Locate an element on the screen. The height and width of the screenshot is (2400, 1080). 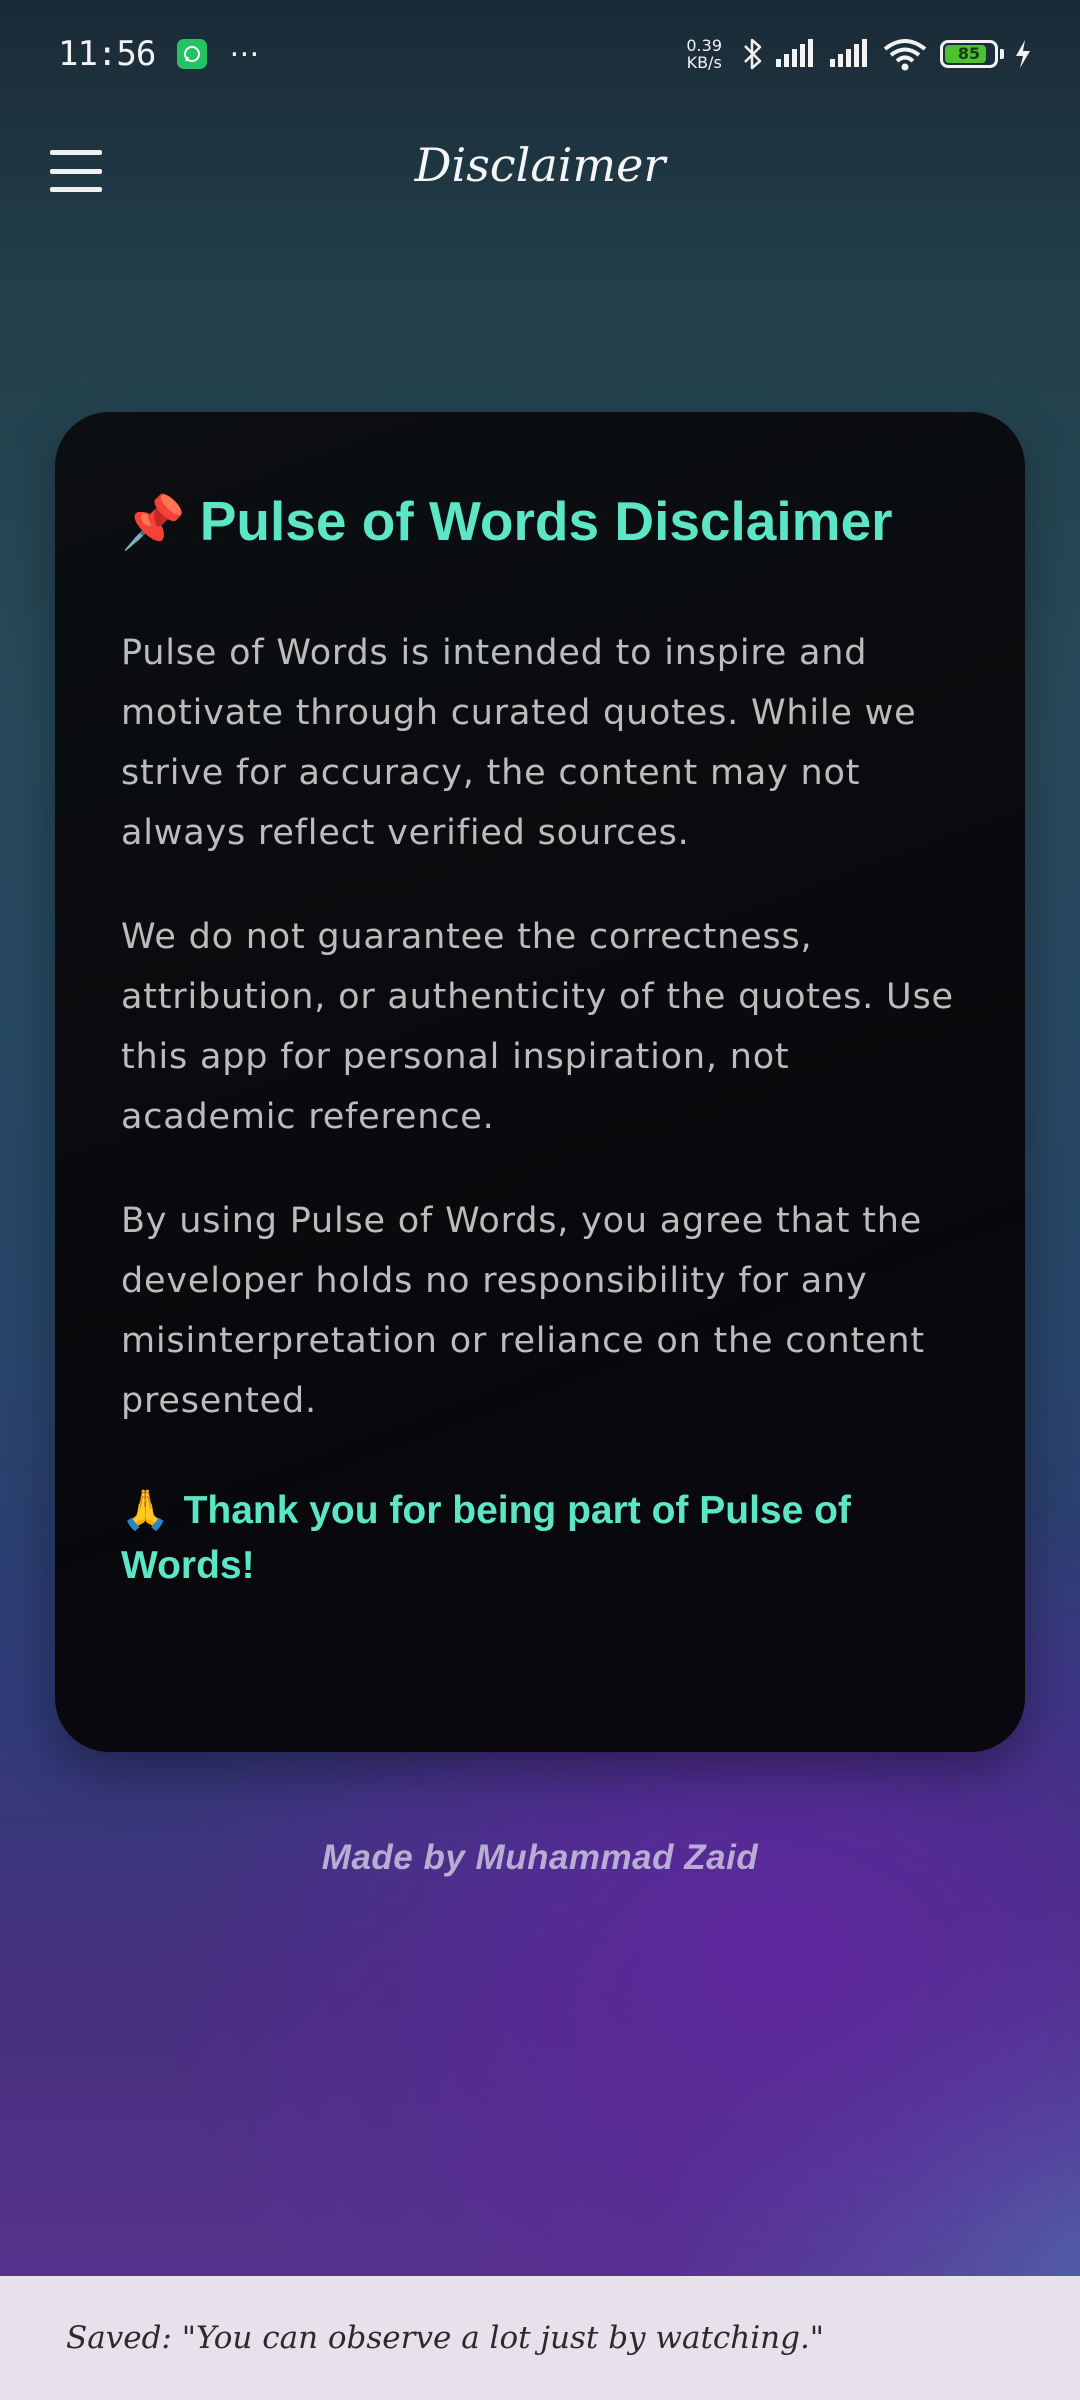
app-bar: Disclaimer is located at coordinates (540, 170).